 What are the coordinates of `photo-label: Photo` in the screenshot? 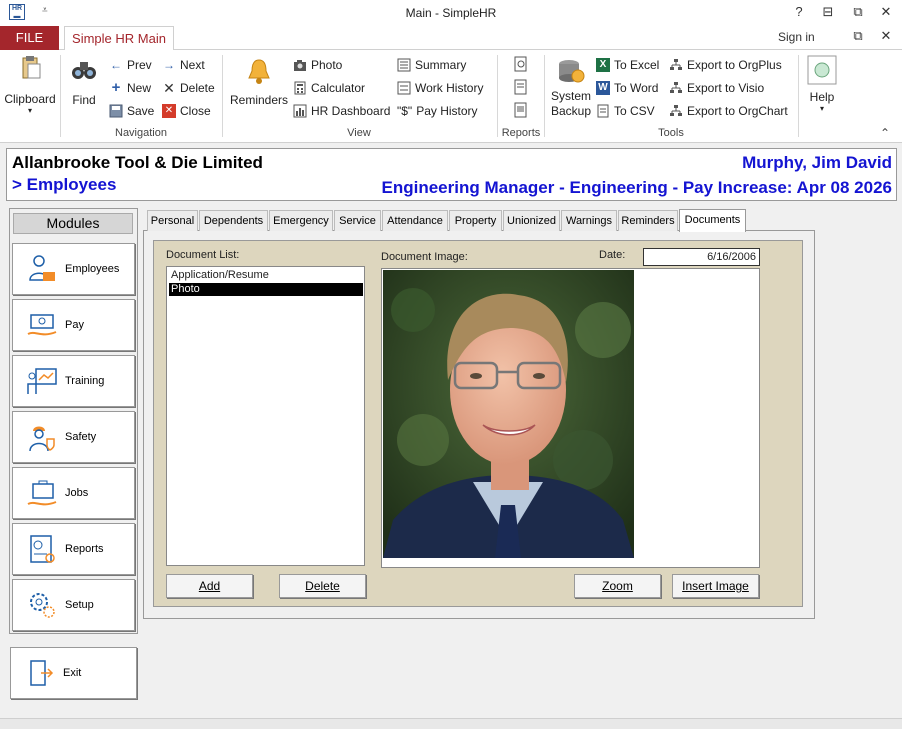 It's located at (327, 65).